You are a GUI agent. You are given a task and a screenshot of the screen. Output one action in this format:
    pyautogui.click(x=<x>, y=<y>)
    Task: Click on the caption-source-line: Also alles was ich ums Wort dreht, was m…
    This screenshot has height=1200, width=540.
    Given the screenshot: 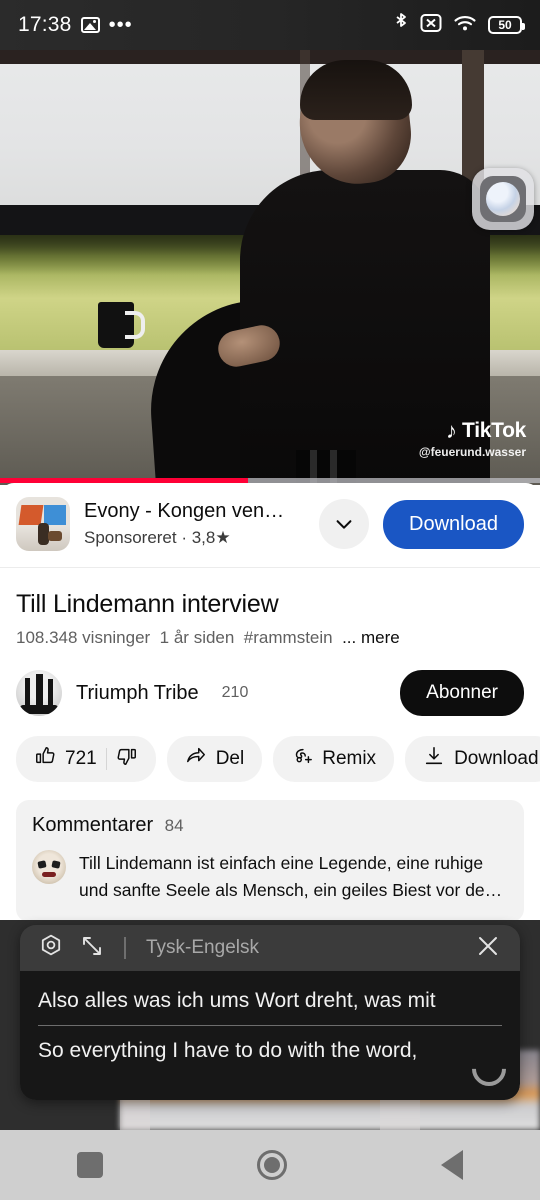 What is the action you would take?
    pyautogui.click(x=237, y=1000)
    